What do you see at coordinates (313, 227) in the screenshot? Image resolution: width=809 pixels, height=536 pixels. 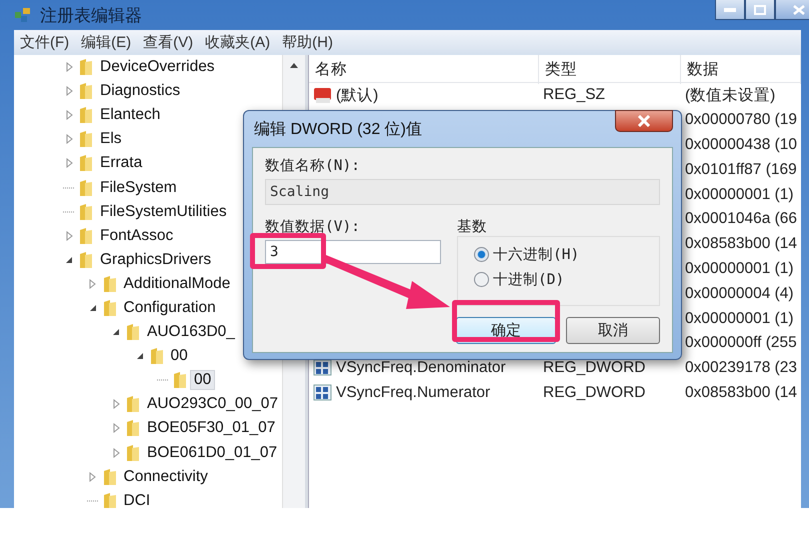 I see `field-label: 数值数据(V):` at bounding box center [313, 227].